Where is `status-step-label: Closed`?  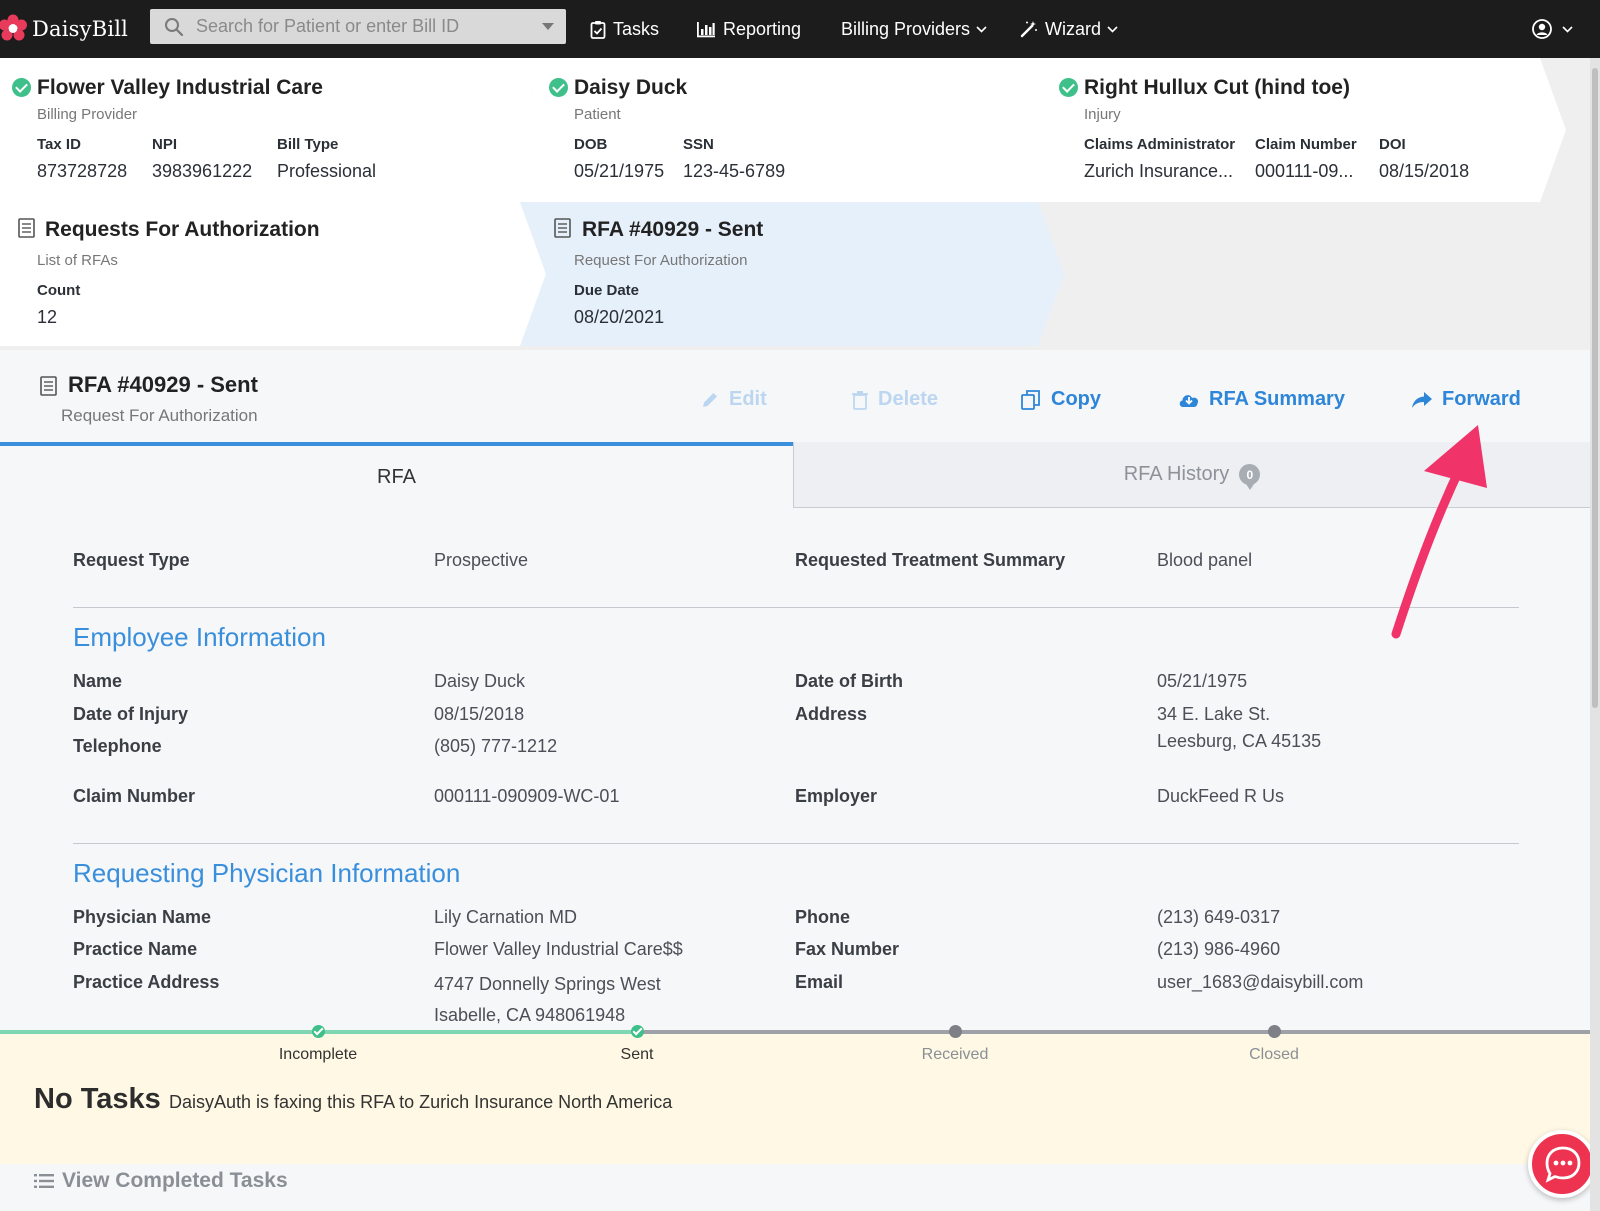 status-step-label: Closed is located at coordinates (1274, 1054).